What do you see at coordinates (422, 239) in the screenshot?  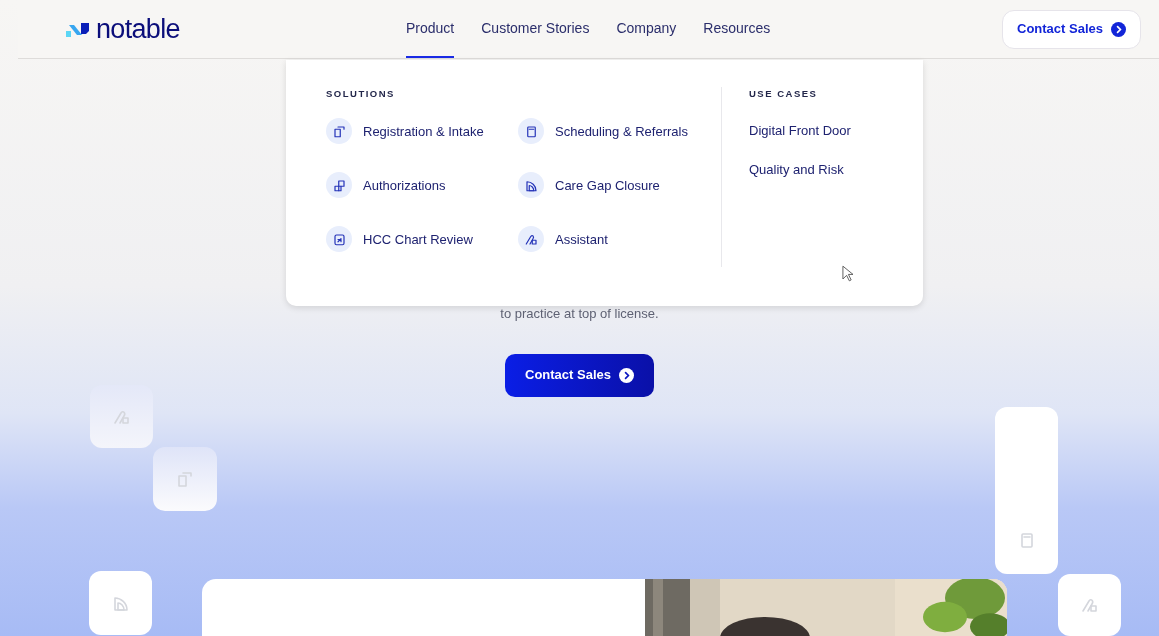 I see `menu-item: HCC Chart Review` at bounding box center [422, 239].